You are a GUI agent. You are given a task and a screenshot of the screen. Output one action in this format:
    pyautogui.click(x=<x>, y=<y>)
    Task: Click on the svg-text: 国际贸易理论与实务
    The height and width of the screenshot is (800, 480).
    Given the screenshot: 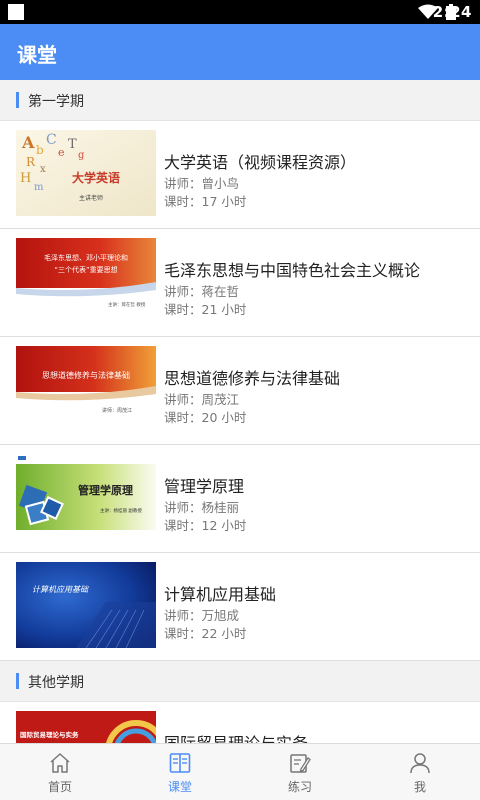 What is the action you would take?
    pyautogui.click(x=49, y=734)
    